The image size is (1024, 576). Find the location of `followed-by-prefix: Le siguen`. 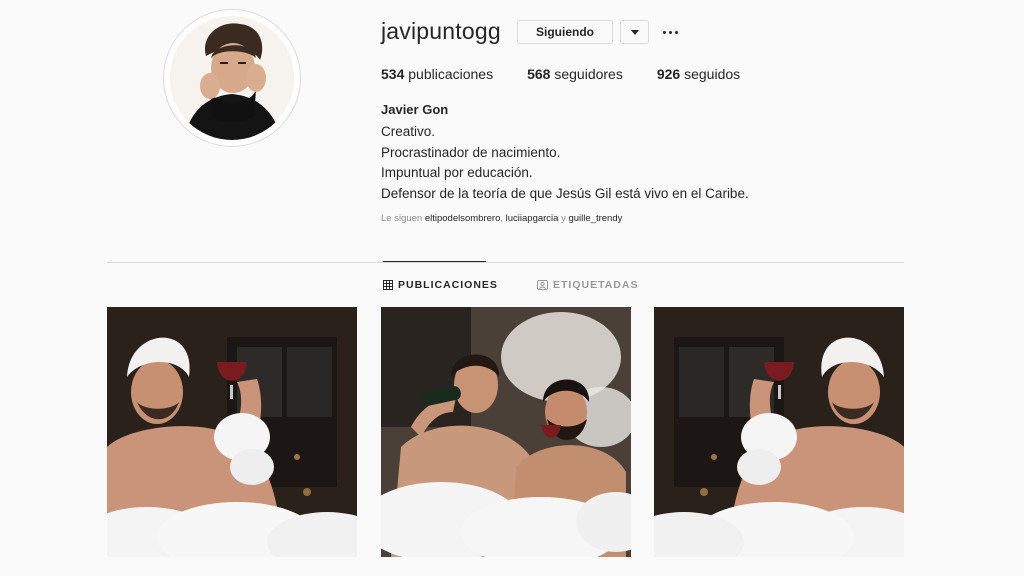

followed-by-prefix: Le siguen is located at coordinates (402, 218).